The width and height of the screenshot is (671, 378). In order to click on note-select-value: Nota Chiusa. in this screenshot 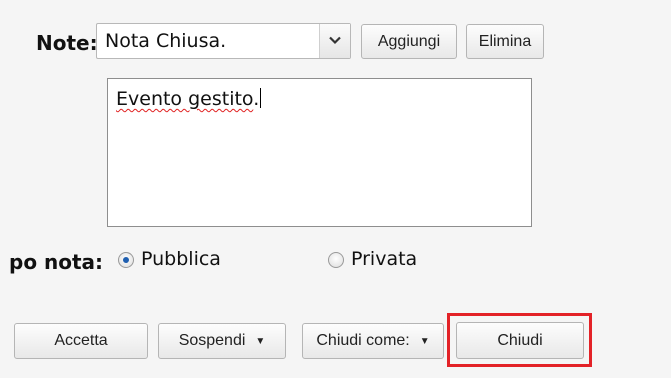, I will do `click(166, 41)`.